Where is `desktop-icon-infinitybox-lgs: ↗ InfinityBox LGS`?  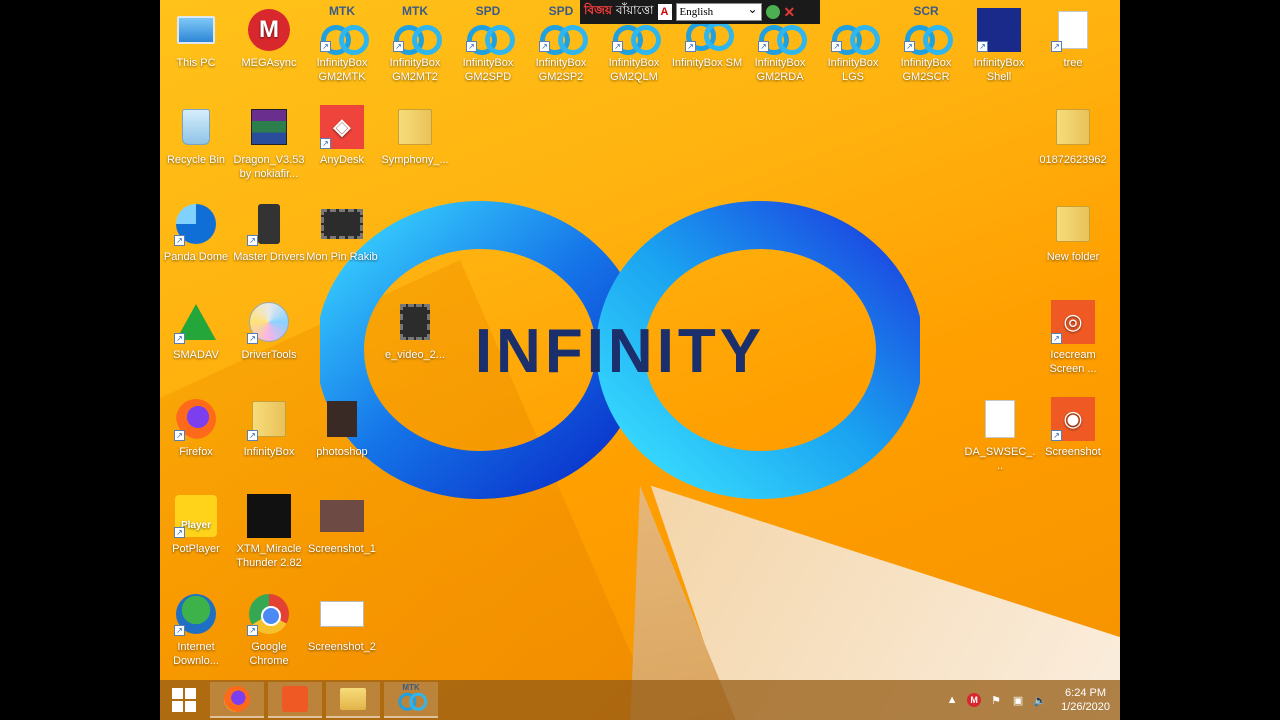
desktop-icon-infinitybox-lgs: ↗ InfinityBox LGS is located at coordinates (853, 46).